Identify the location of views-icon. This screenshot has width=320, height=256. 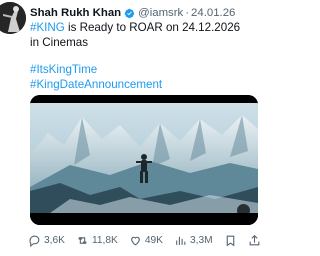
(181, 240).